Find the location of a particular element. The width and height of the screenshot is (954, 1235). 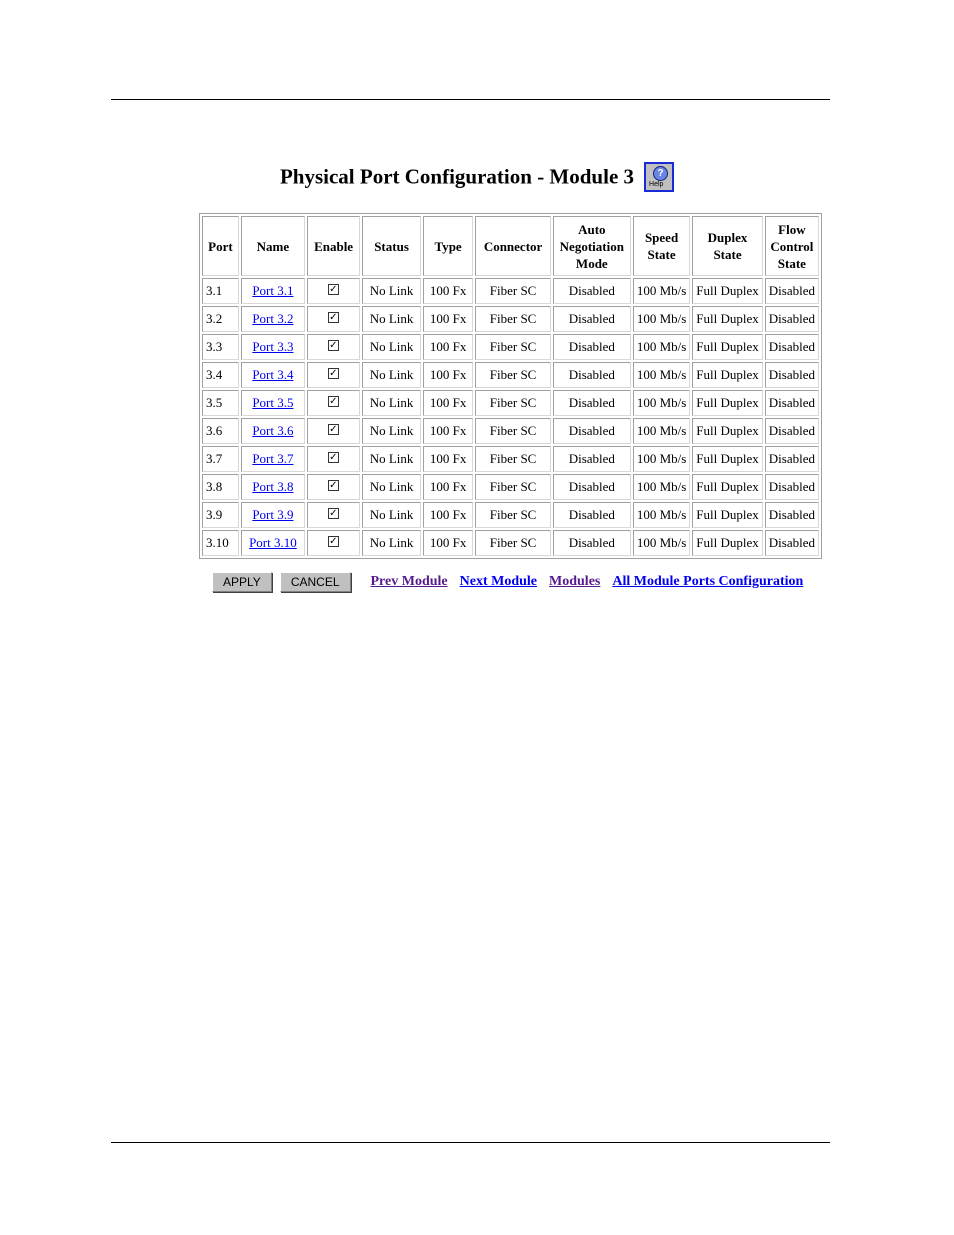

prev-module-link: Prev Module is located at coordinates (409, 582).